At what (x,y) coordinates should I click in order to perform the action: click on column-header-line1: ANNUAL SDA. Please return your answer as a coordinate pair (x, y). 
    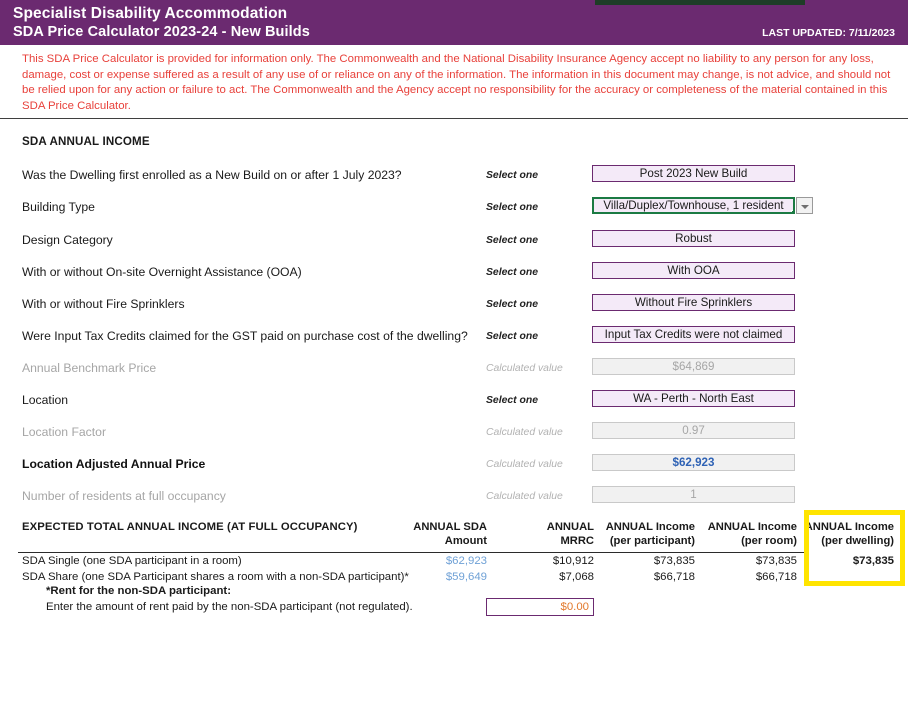
    Looking at the image, I should click on (450, 527).